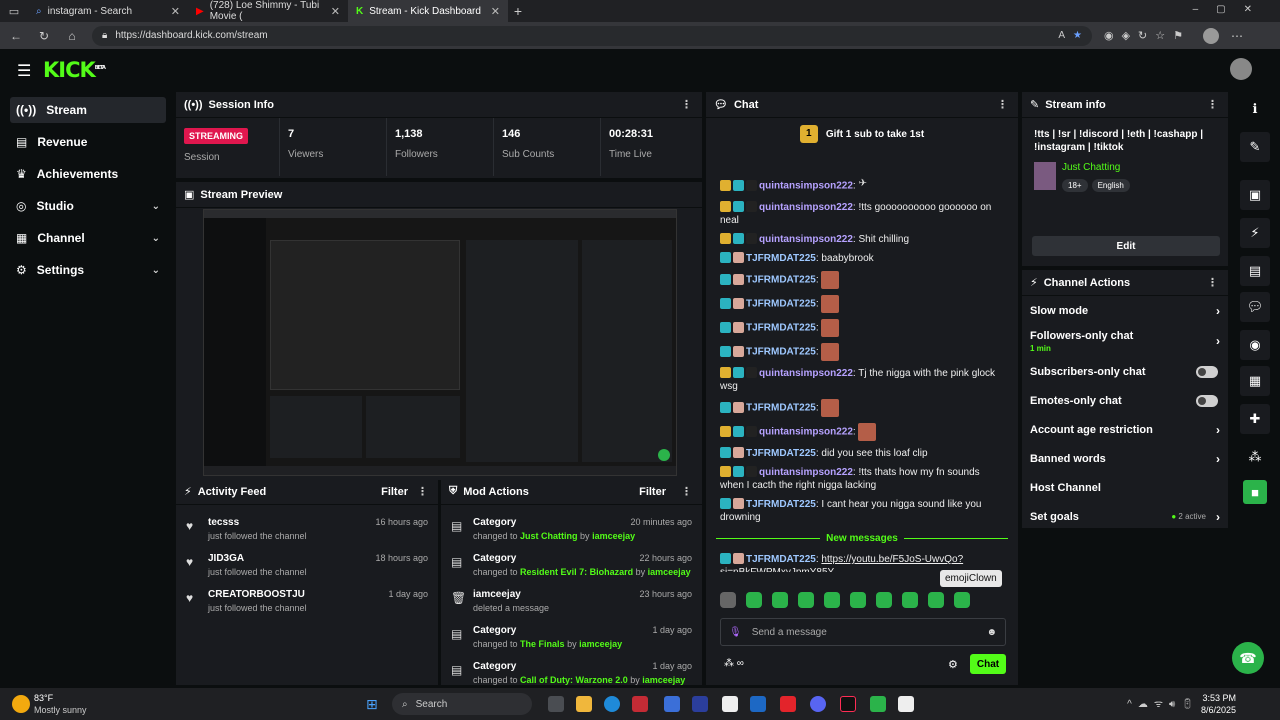 The height and width of the screenshot is (720, 1280). I want to click on outlook-icon, so click(758, 704).